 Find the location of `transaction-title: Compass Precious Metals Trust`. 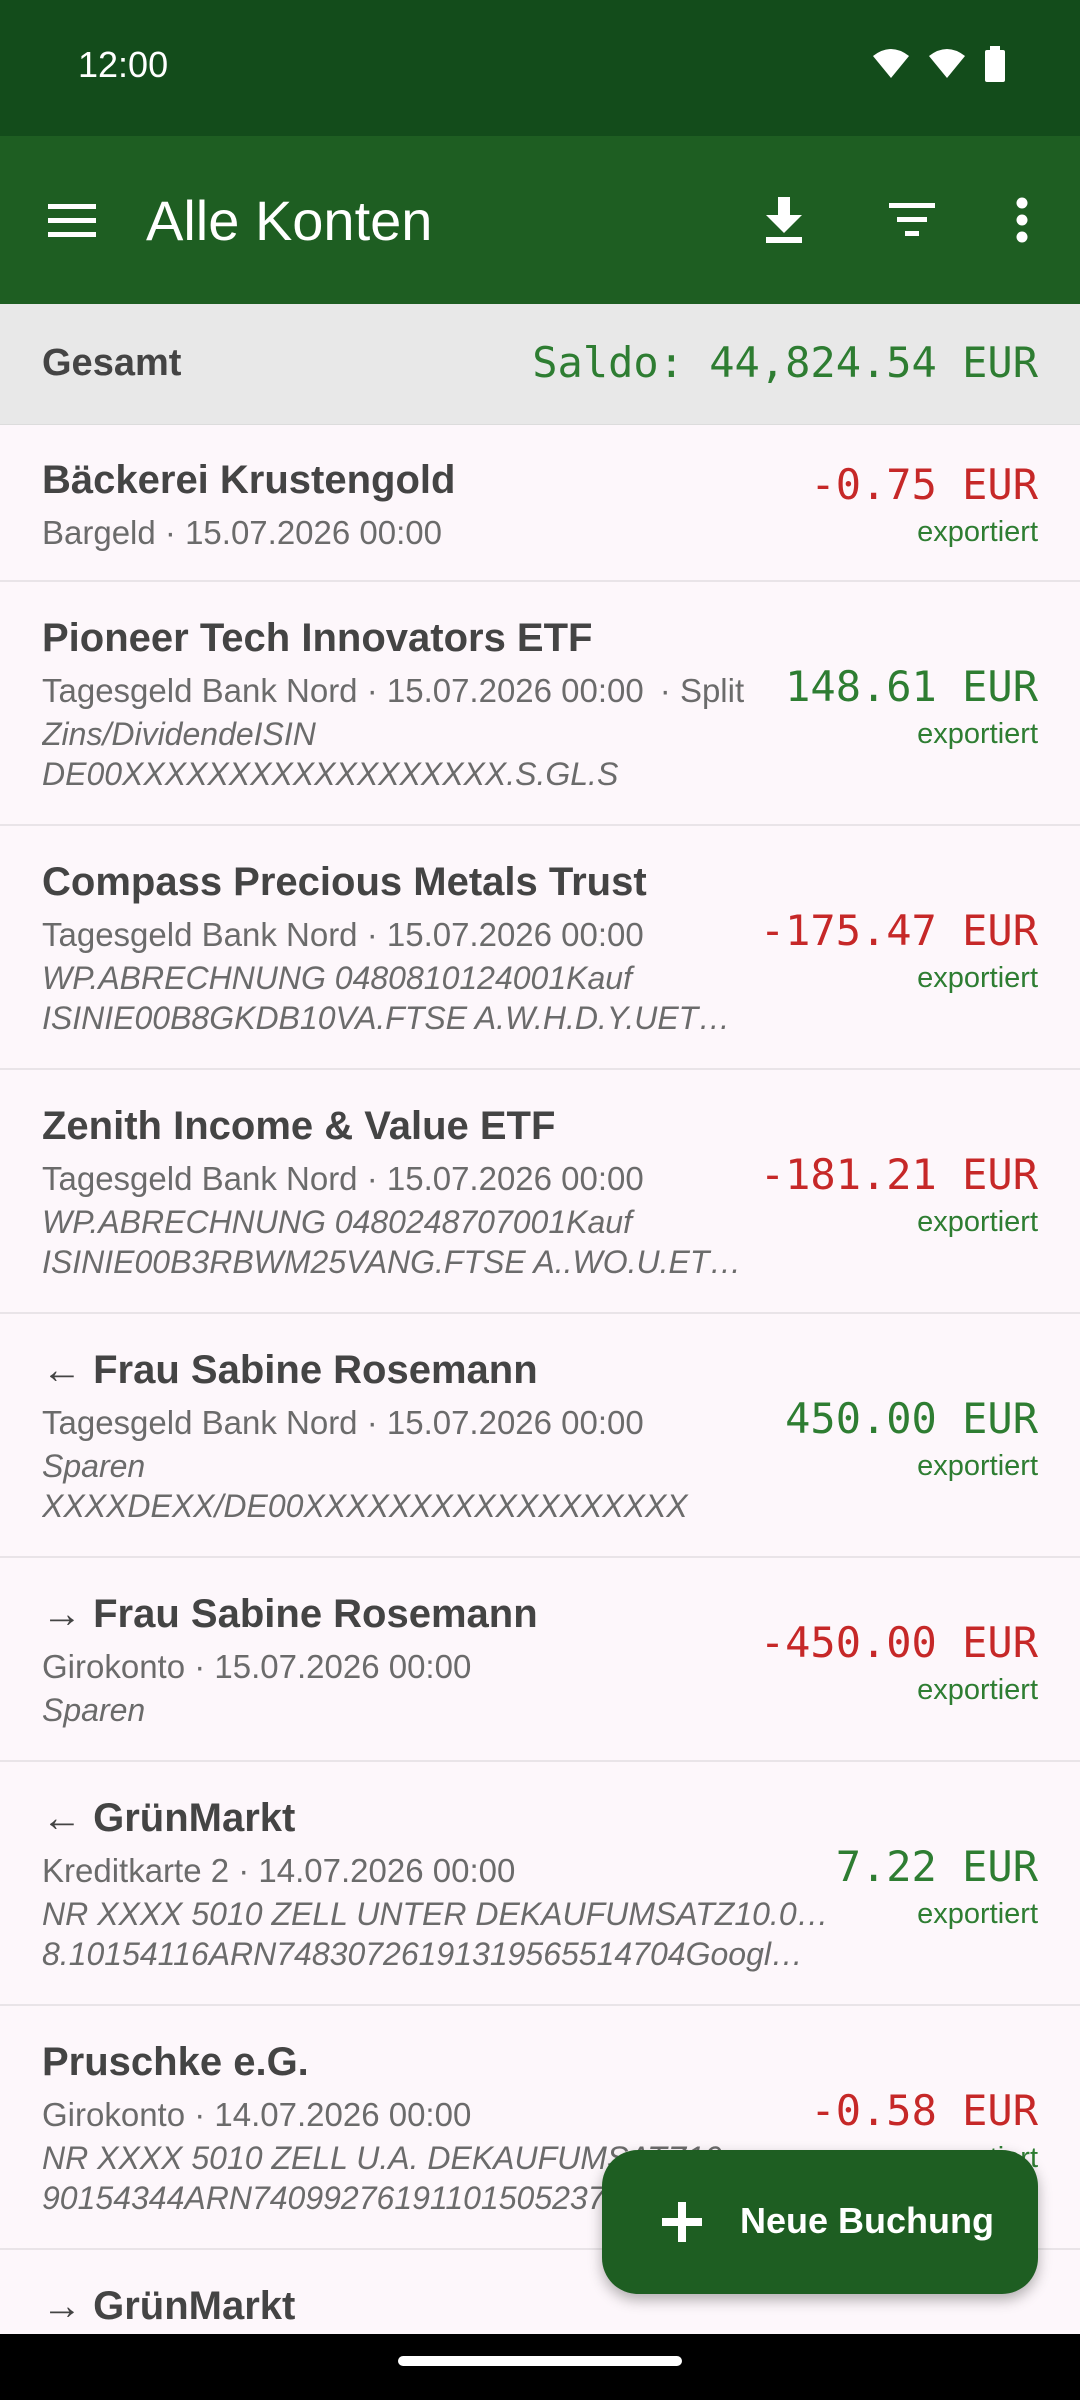

transaction-title: Compass Precious Metals Trust is located at coordinates (344, 882).